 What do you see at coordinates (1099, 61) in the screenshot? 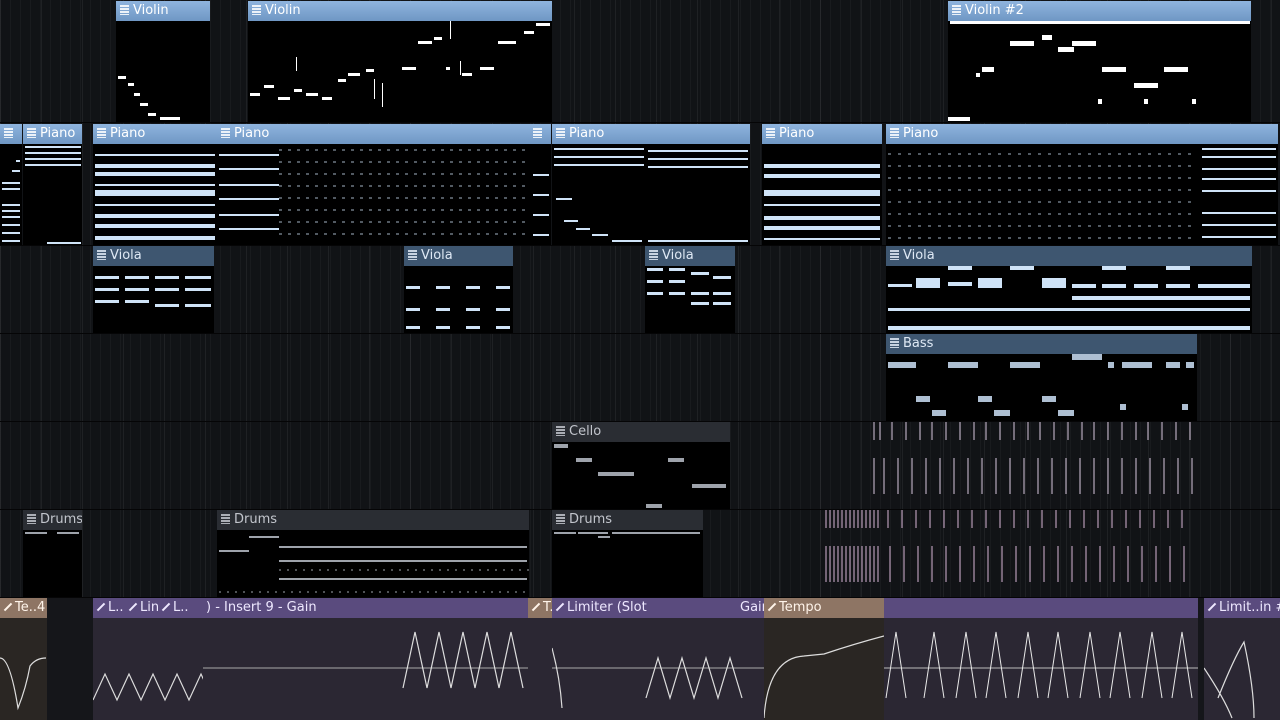
I see `pattern-clip-violin-2: Violin #2` at bounding box center [1099, 61].